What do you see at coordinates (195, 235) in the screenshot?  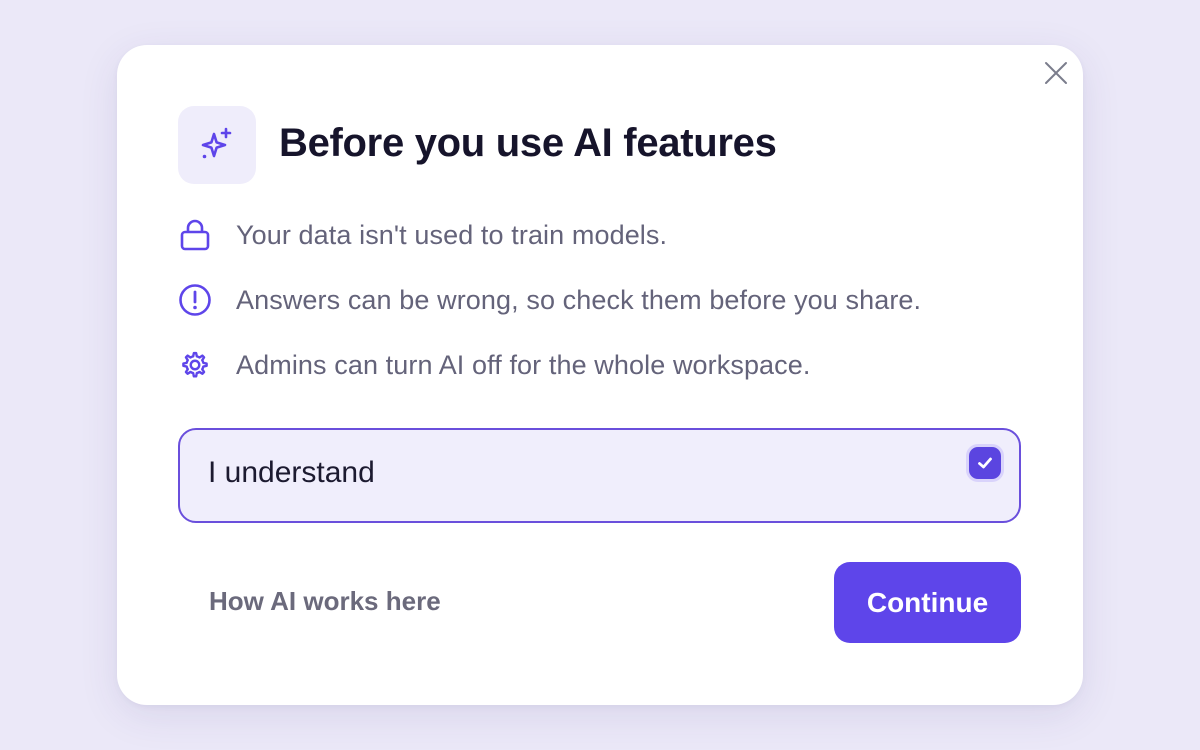 I see `lock-icon` at bounding box center [195, 235].